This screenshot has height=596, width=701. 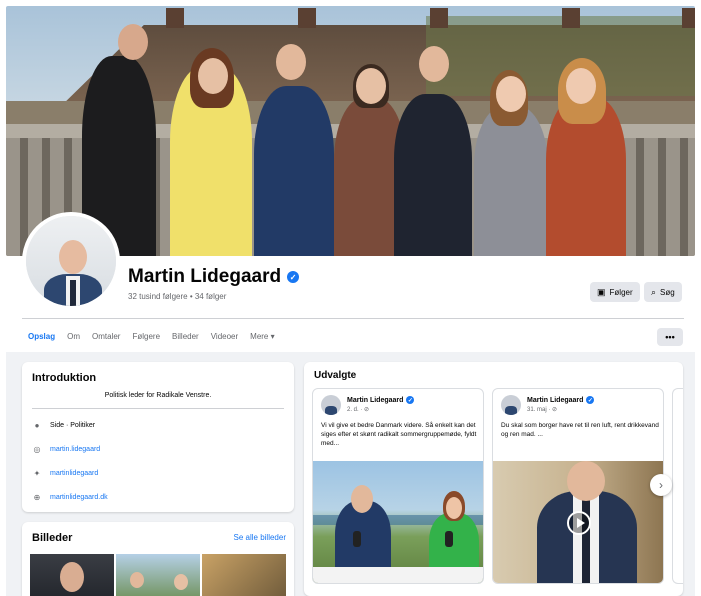 What do you see at coordinates (70, 497) in the screenshot?
I see `intro-item-website: ⊕ martinlidegaard.dk` at bounding box center [70, 497].